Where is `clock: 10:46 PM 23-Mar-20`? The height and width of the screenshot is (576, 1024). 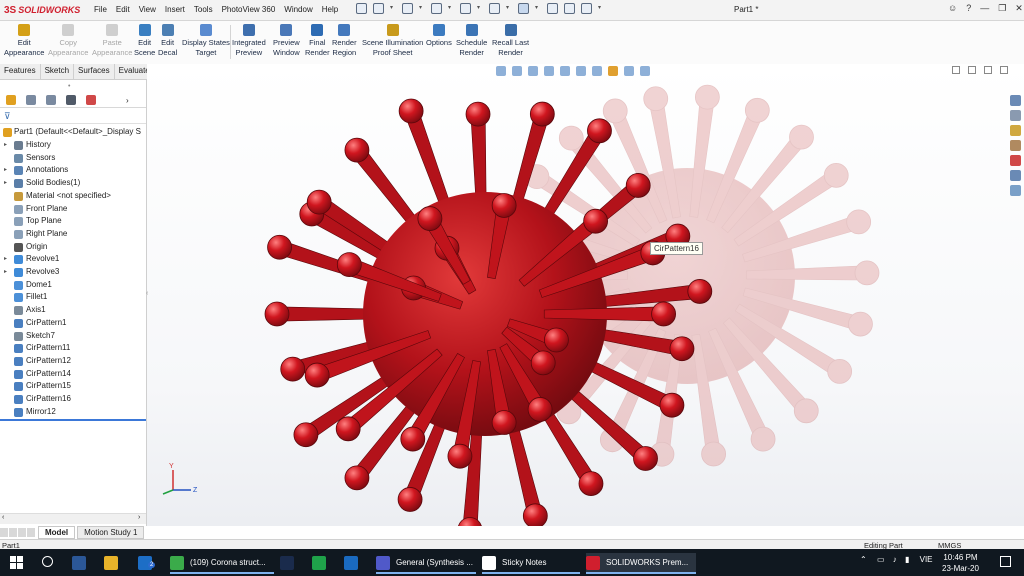
clock: 10:46 PM 23-Mar-20 is located at coordinates (960, 563).